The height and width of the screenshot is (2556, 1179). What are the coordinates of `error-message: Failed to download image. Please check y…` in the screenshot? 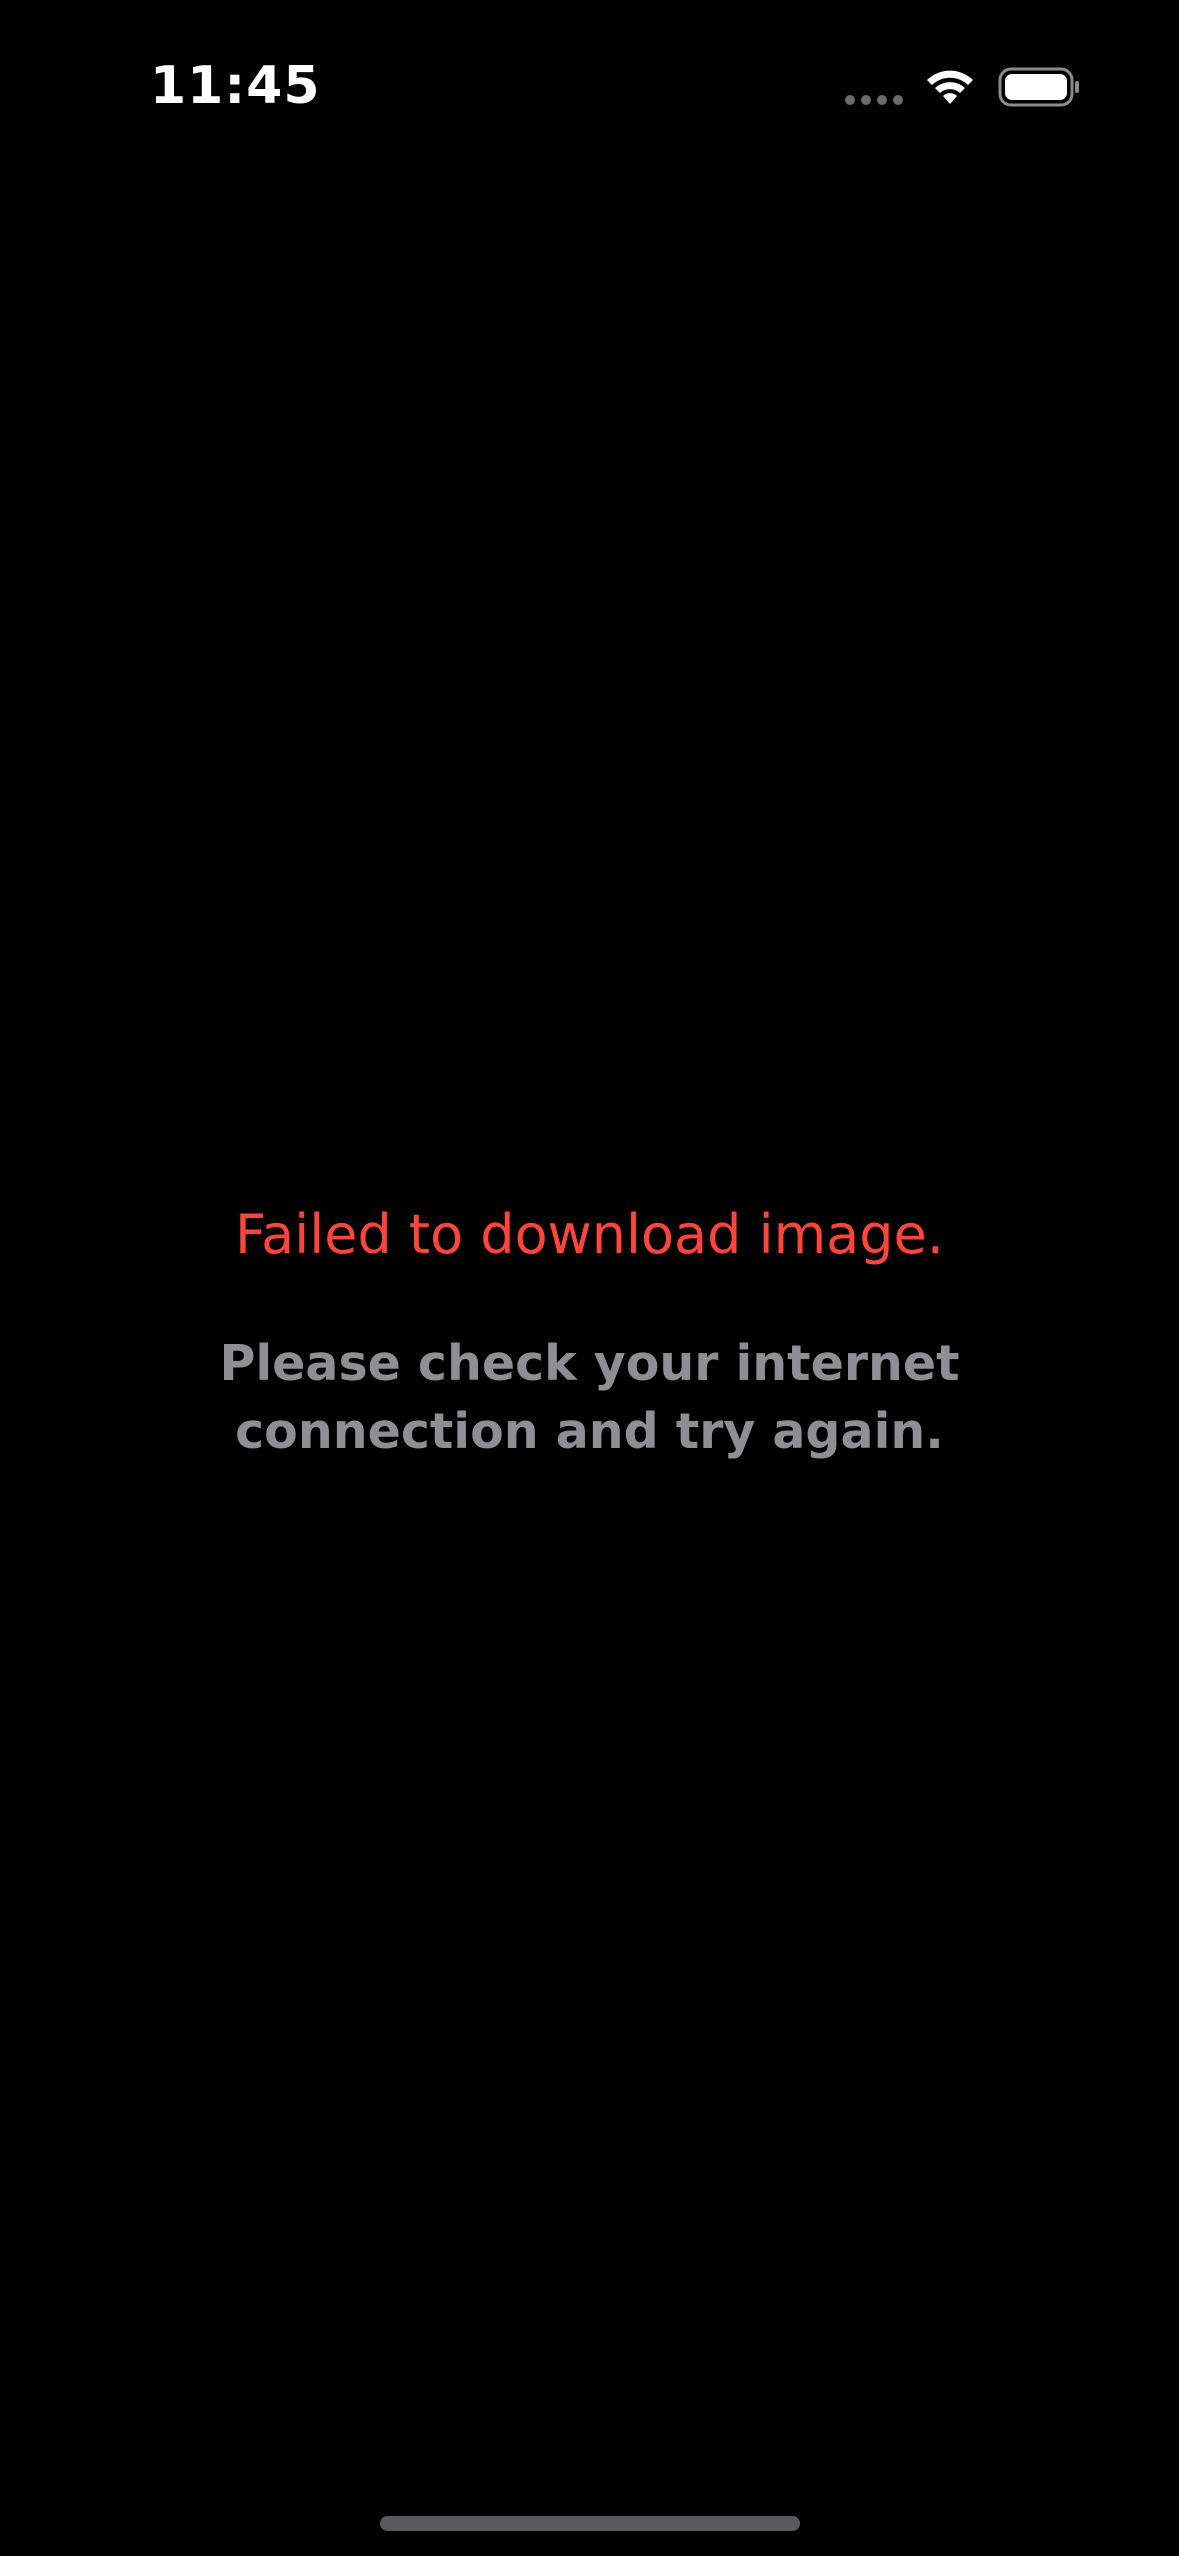 It's located at (589, 1333).